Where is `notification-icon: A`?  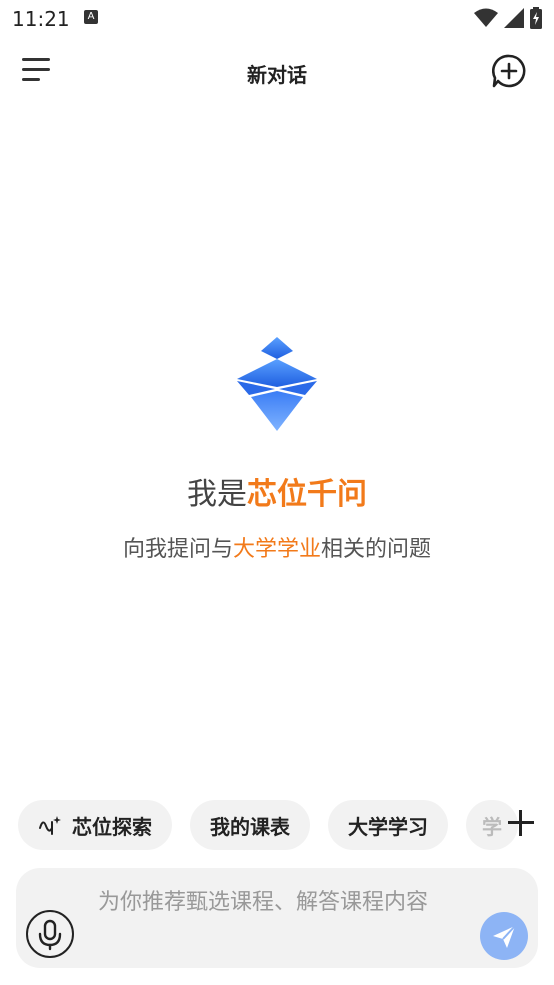
notification-icon: A is located at coordinates (91, 17).